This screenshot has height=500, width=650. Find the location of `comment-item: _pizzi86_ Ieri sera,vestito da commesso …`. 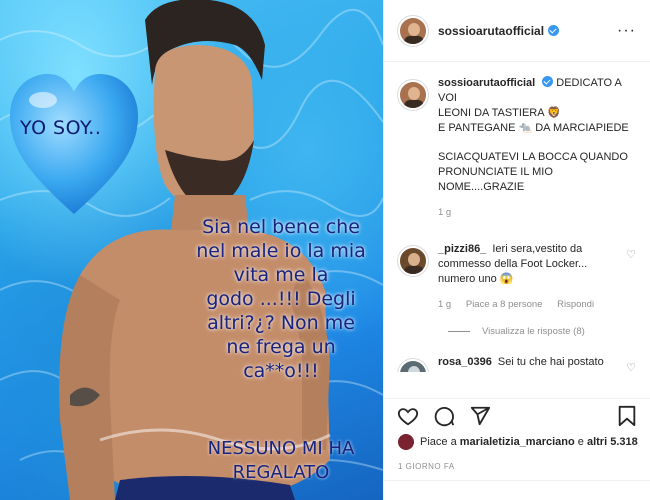

comment-item: _pizzi86_ Ieri sera,vestito da commesso … is located at coordinates (517, 277).